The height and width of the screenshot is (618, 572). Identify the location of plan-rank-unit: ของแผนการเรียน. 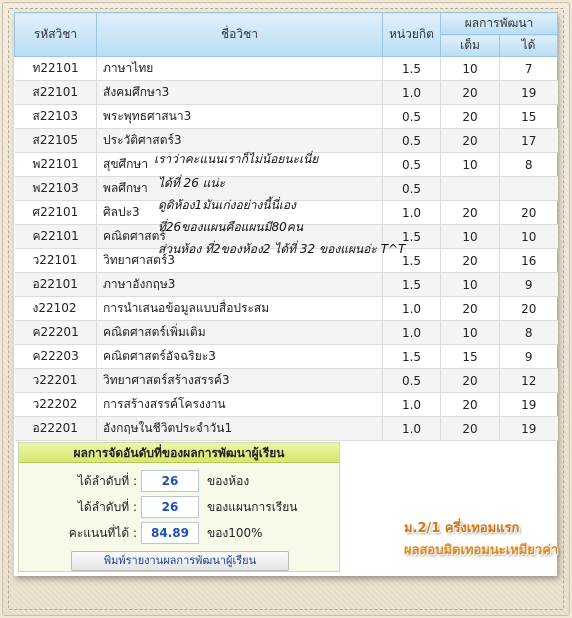
(252, 507).